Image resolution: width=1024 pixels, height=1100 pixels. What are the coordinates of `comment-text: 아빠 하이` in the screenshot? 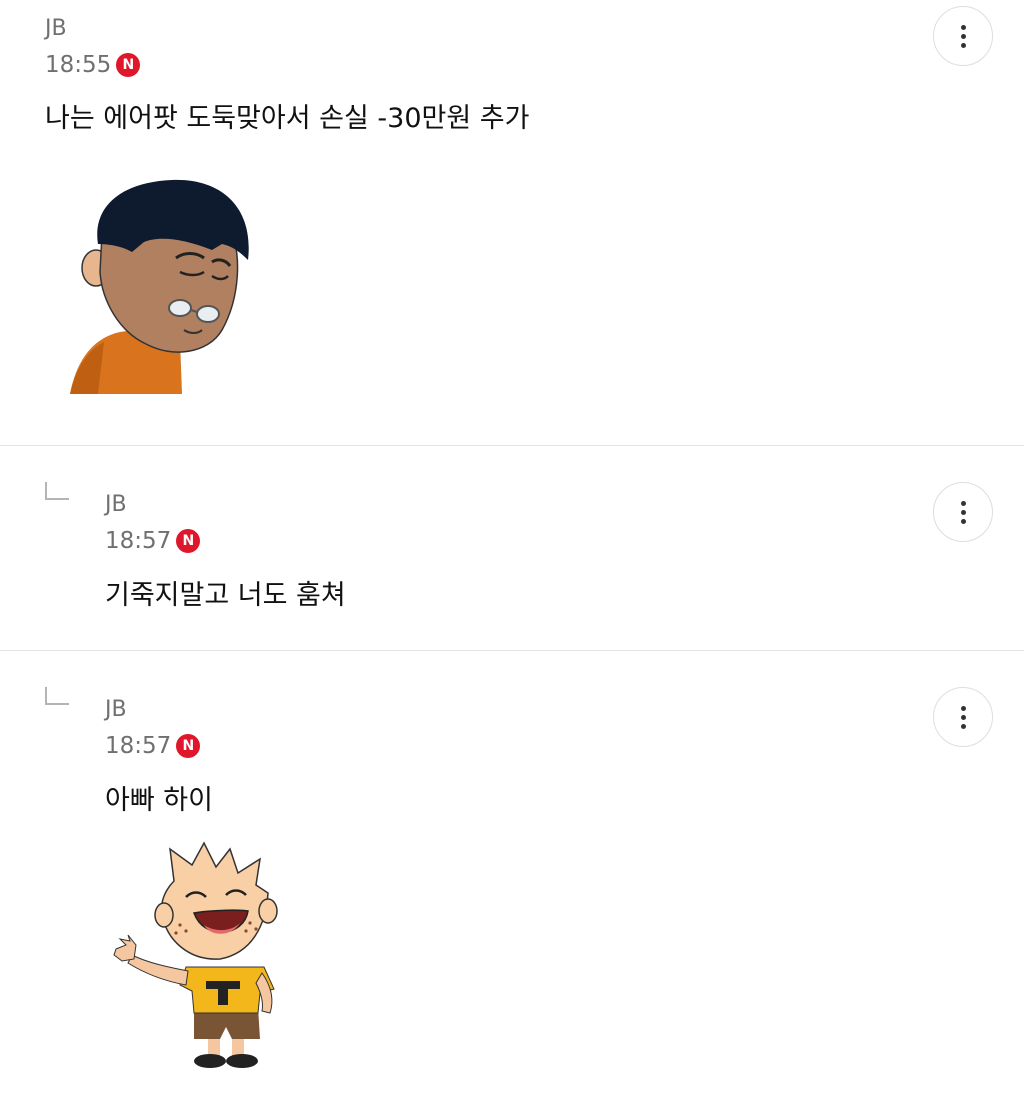 It's located at (159, 800).